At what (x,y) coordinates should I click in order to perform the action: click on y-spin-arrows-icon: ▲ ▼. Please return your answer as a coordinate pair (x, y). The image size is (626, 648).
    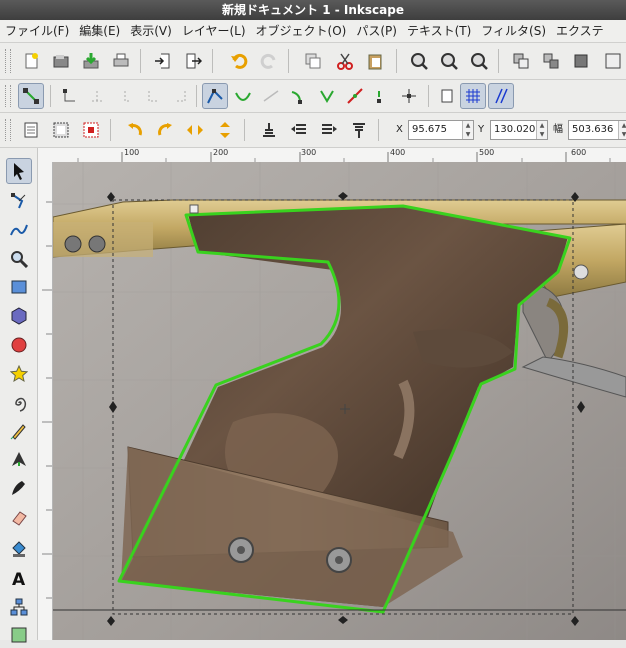
    Looking at the image, I should click on (541, 130).